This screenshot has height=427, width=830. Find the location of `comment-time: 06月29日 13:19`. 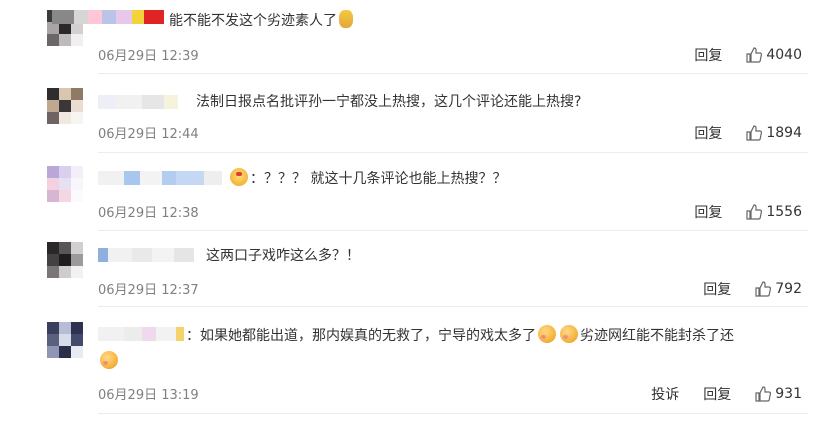

comment-time: 06月29日 13:19 is located at coordinates (148, 395).